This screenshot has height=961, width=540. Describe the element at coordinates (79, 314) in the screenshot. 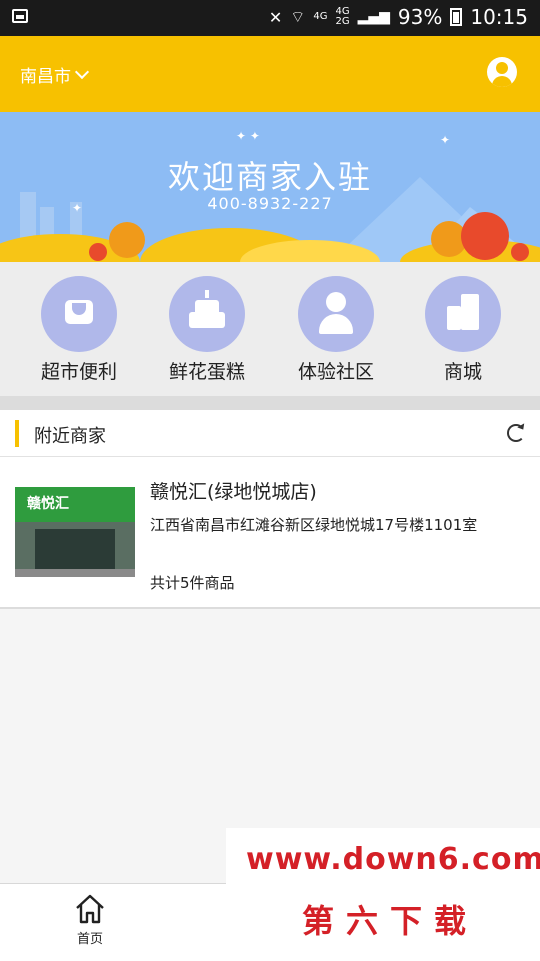

I see `shop-bag-icon` at that location.